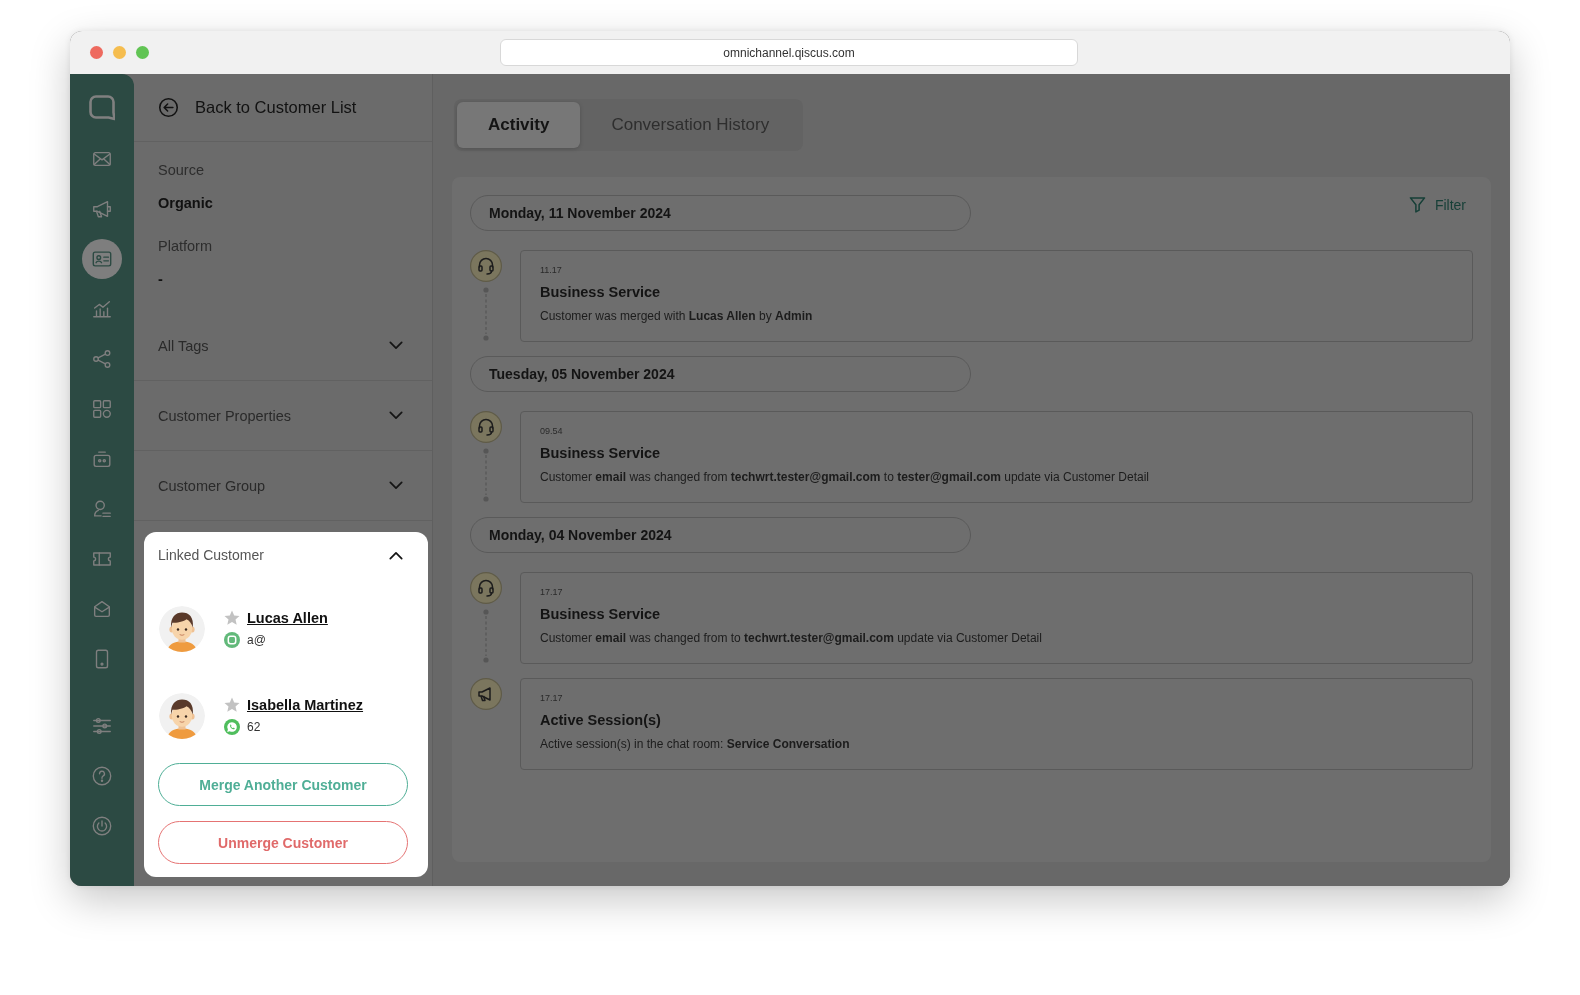  Describe the element at coordinates (119, 52) in the screenshot. I see `minimize-window-button` at that location.